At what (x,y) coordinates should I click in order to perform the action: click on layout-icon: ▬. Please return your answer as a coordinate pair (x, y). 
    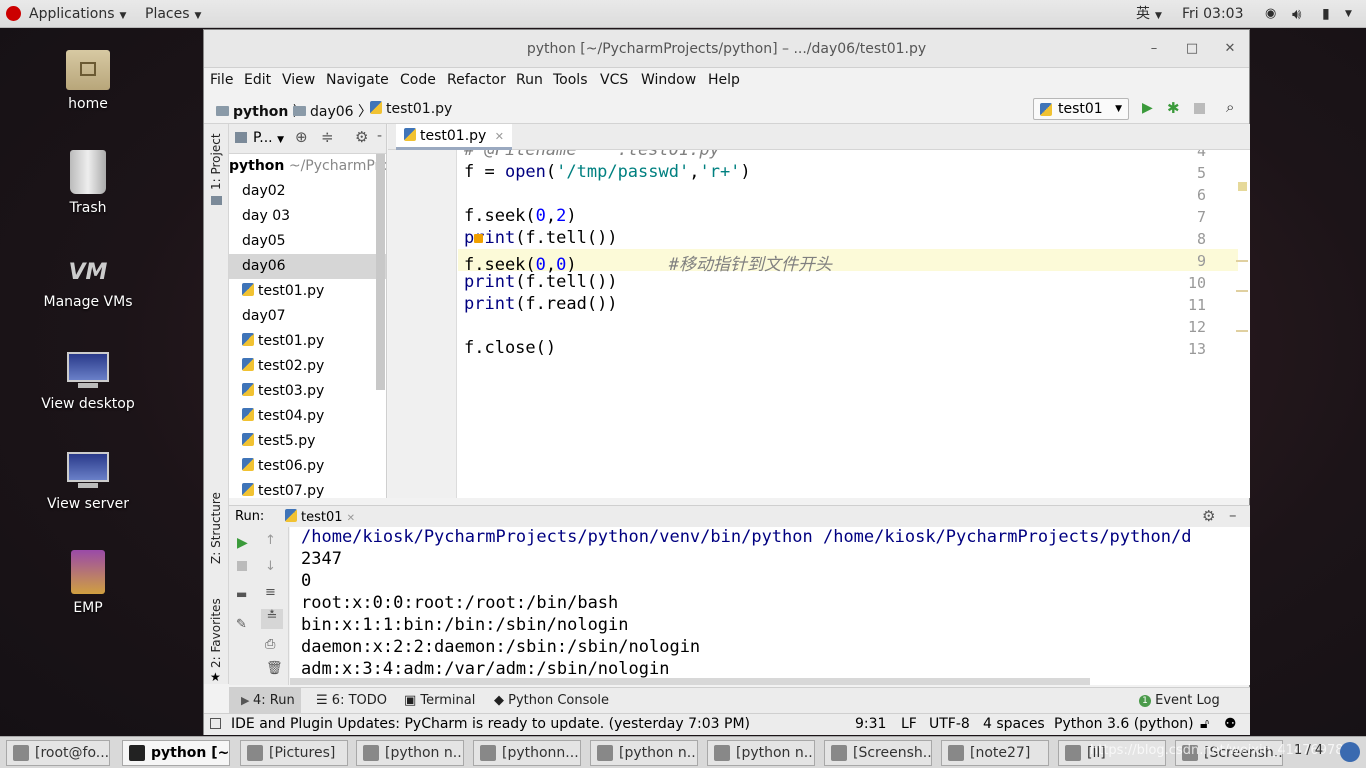
    Looking at the image, I should click on (241, 594).